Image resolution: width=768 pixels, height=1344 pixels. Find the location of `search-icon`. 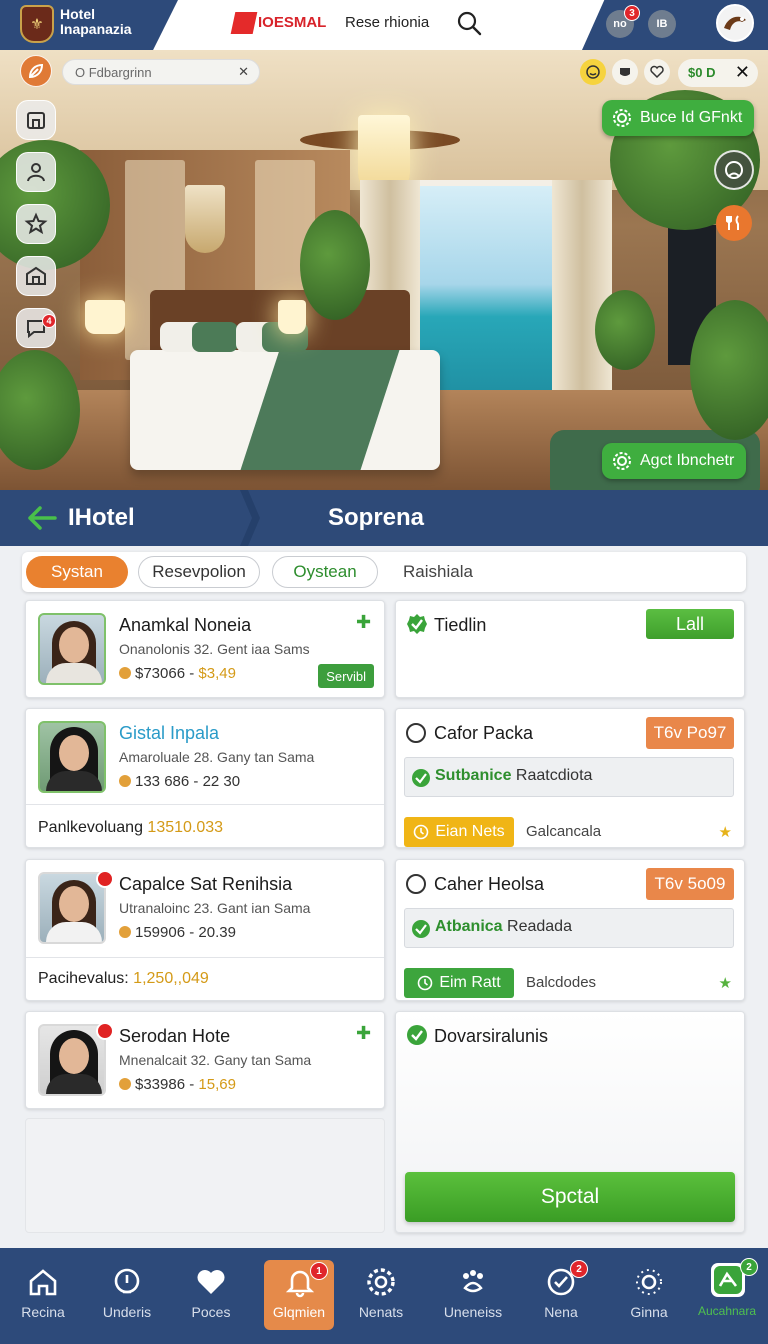

search-icon is located at coordinates (469, 23).